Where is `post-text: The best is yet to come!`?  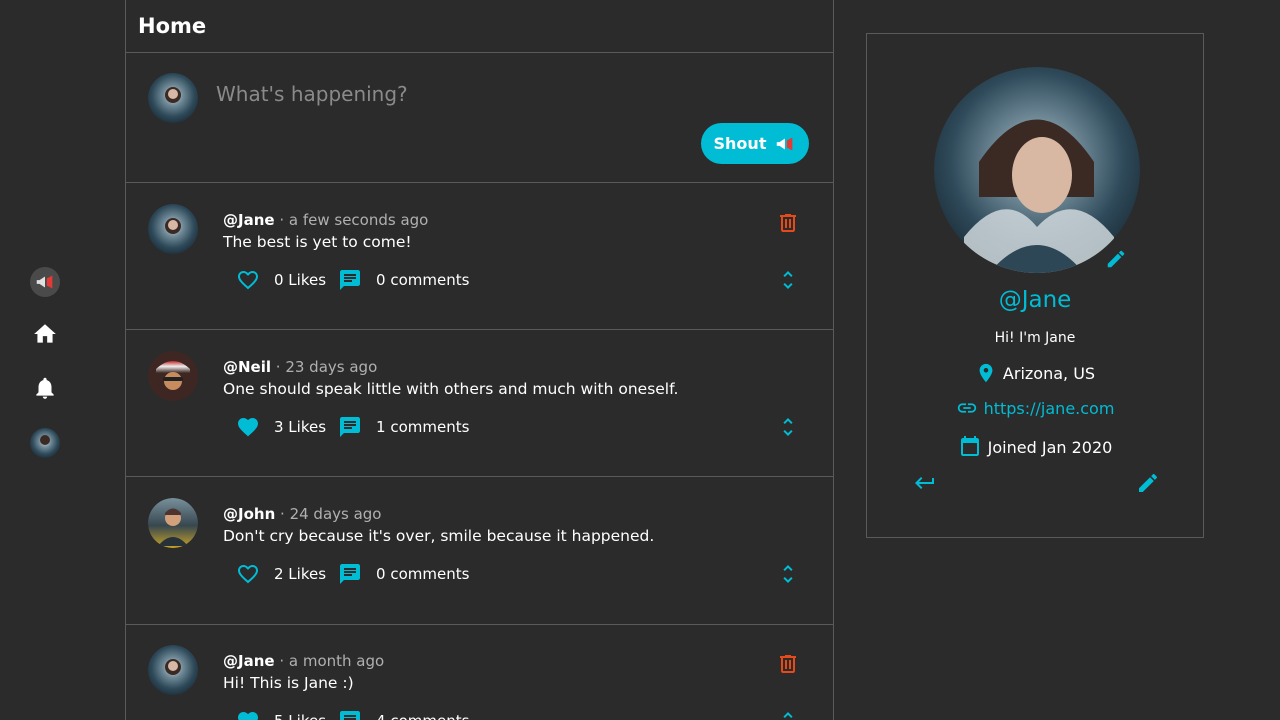
post-text: The best is yet to come! is located at coordinates (317, 242).